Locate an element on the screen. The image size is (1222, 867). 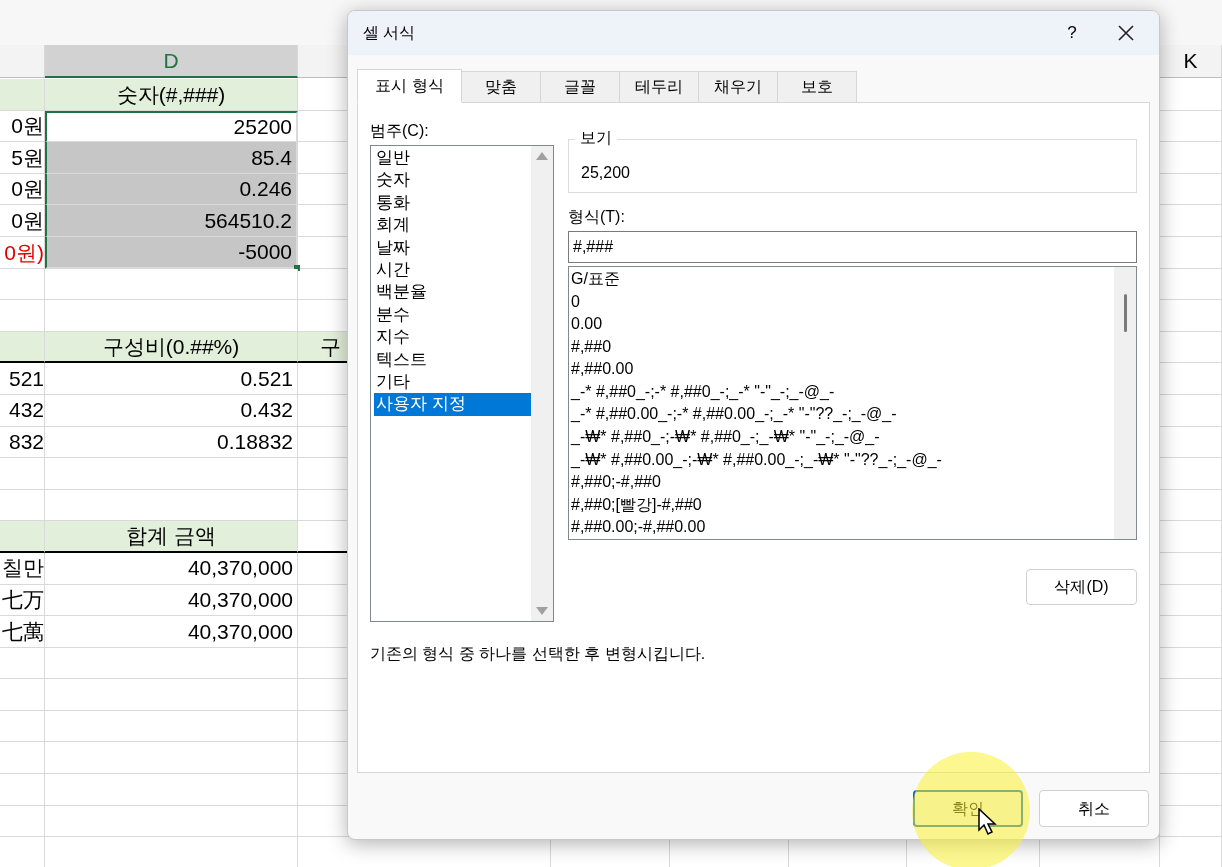
format-item: 0.00 is located at coordinates (842, 324).